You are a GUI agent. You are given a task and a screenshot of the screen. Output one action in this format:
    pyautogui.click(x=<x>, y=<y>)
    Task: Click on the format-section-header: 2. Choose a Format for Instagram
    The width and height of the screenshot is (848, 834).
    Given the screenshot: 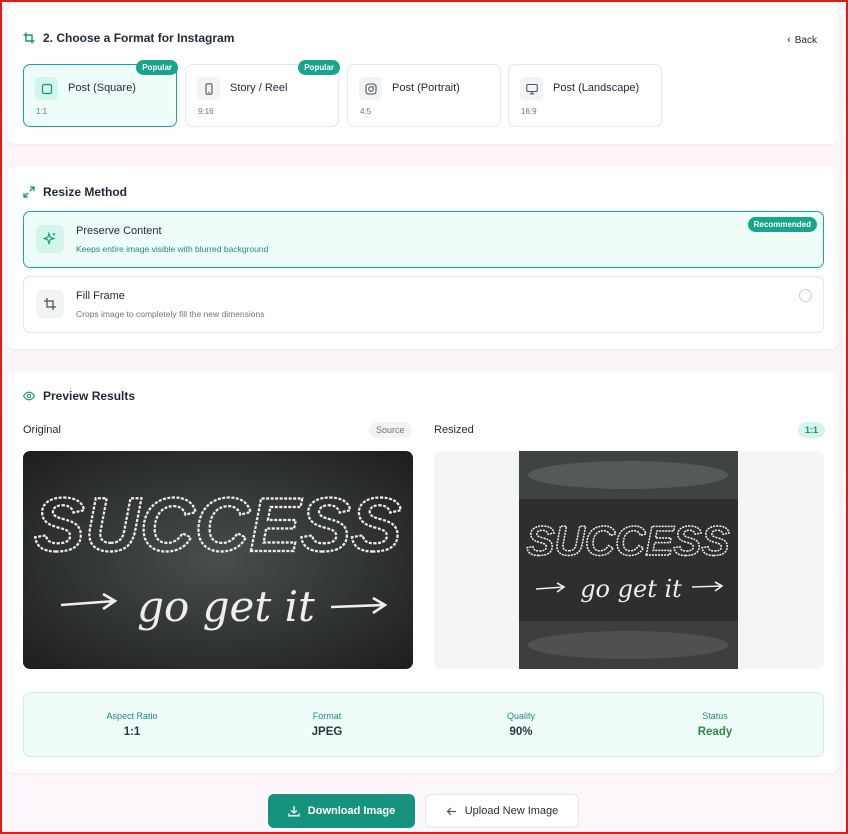 What is the action you would take?
    pyautogui.click(x=128, y=38)
    